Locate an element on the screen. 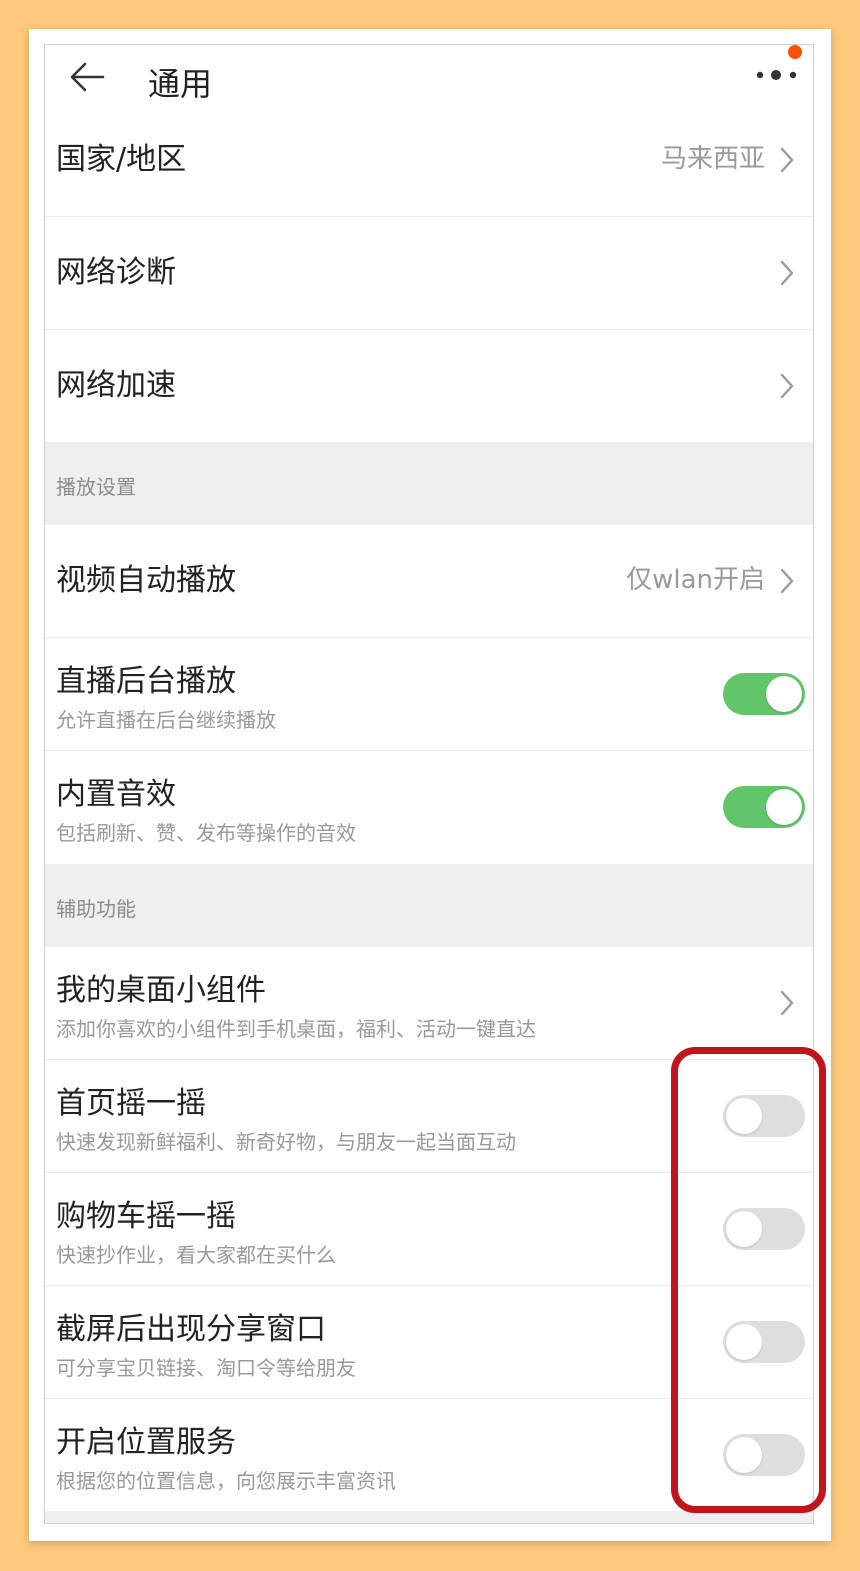 The image size is (860, 1571). section-title: 辅助功能 is located at coordinates (96, 909).